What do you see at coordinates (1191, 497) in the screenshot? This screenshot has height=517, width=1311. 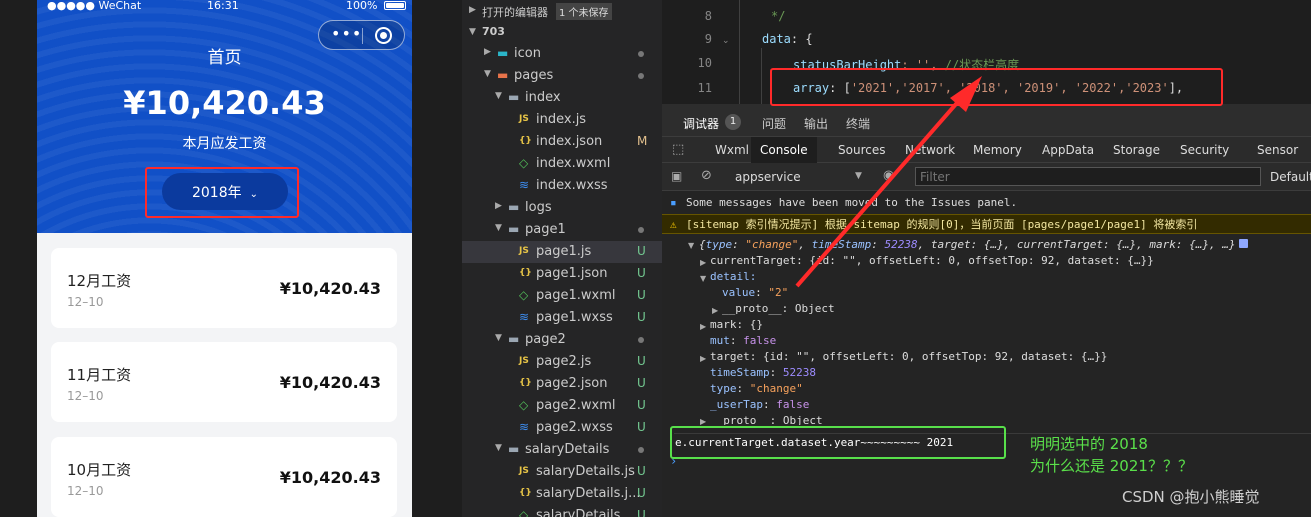 I see `watermark: CSDN @抱小熊睡觉` at bounding box center [1191, 497].